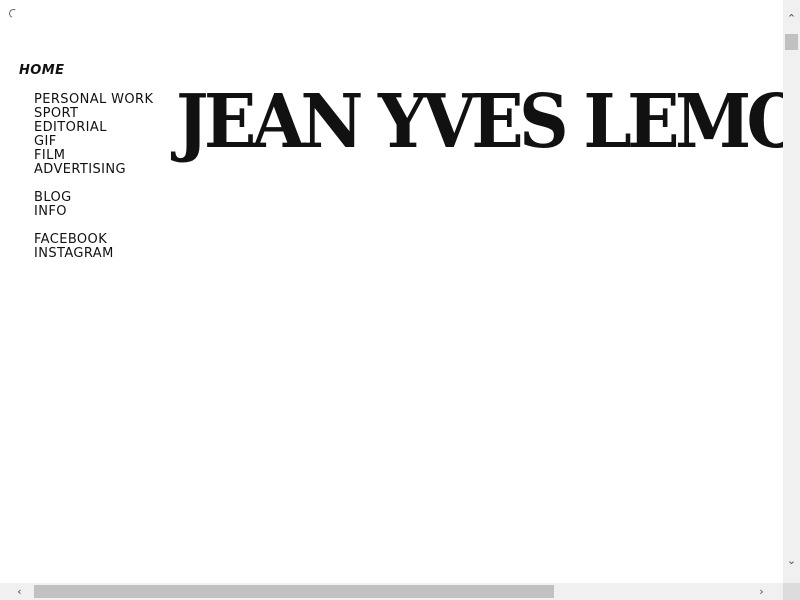 The width and height of the screenshot is (800, 600). Describe the element at coordinates (791, 42) in the screenshot. I see `vertical-scrollbar-thumb` at that location.